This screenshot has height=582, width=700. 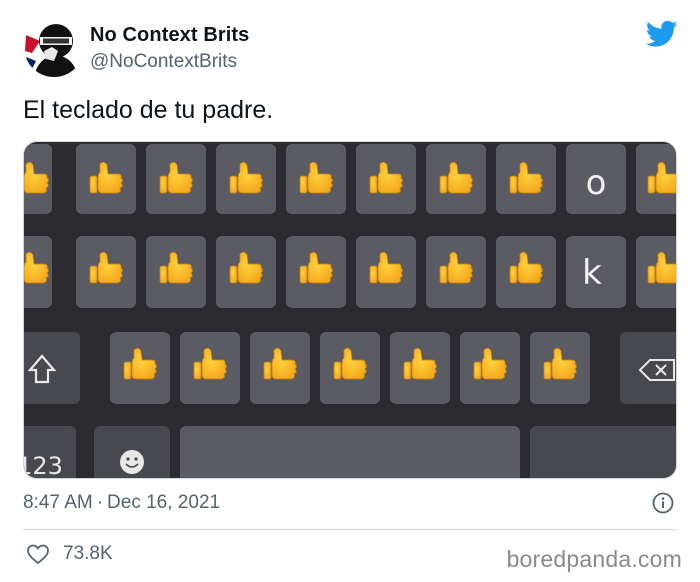 I want to click on author-display-name: No Context Brits, so click(x=169, y=35).